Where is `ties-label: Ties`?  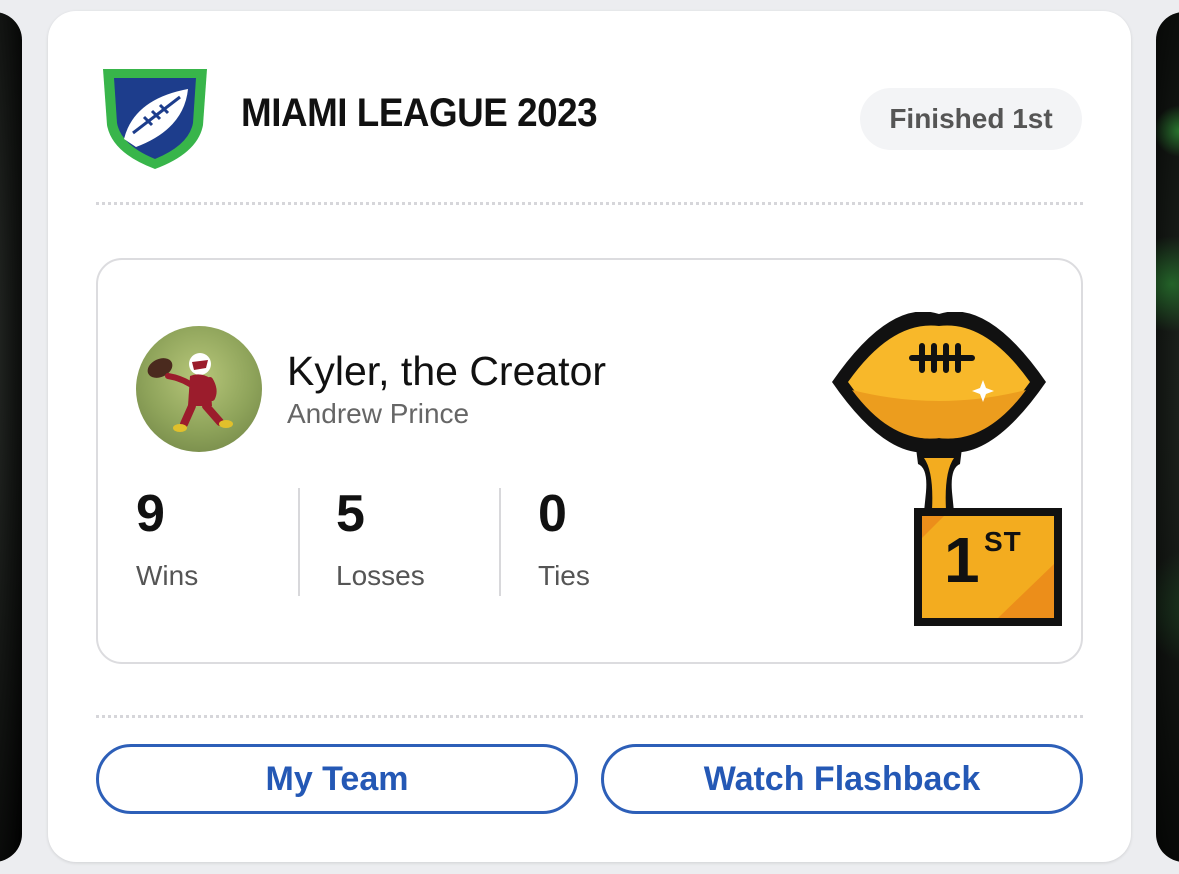
ties-label: Ties is located at coordinates (564, 575).